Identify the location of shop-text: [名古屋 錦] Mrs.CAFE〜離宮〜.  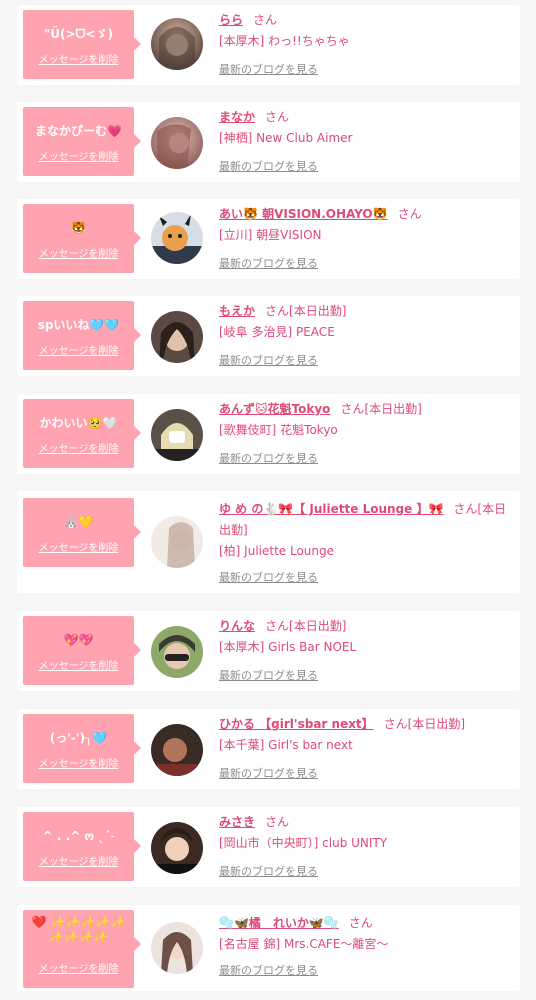
(304, 944).